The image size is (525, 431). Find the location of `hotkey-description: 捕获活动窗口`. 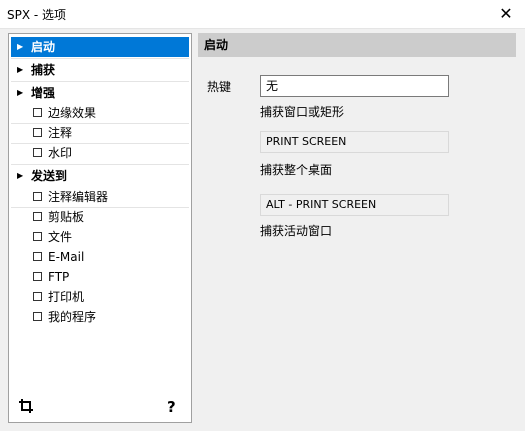

hotkey-description: 捕获活动窗口 is located at coordinates (296, 231).